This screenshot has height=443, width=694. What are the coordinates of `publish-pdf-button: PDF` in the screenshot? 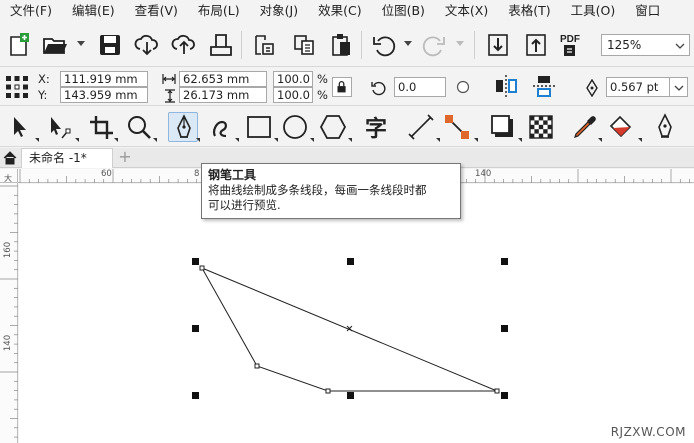 It's located at (572, 45).